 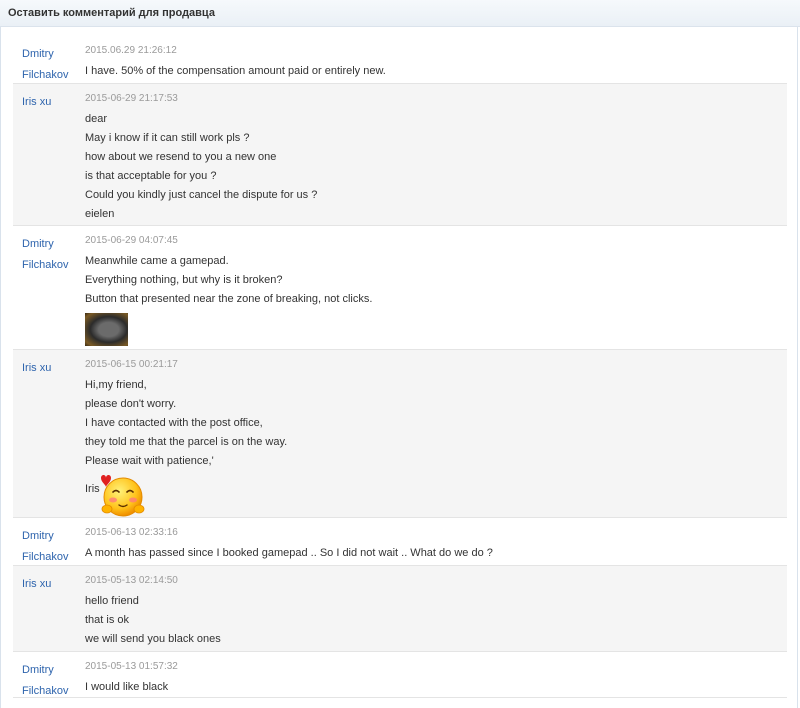 What do you see at coordinates (131, 364) in the screenshot?
I see `comment-date: 2015-06-15 00:21:17` at bounding box center [131, 364].